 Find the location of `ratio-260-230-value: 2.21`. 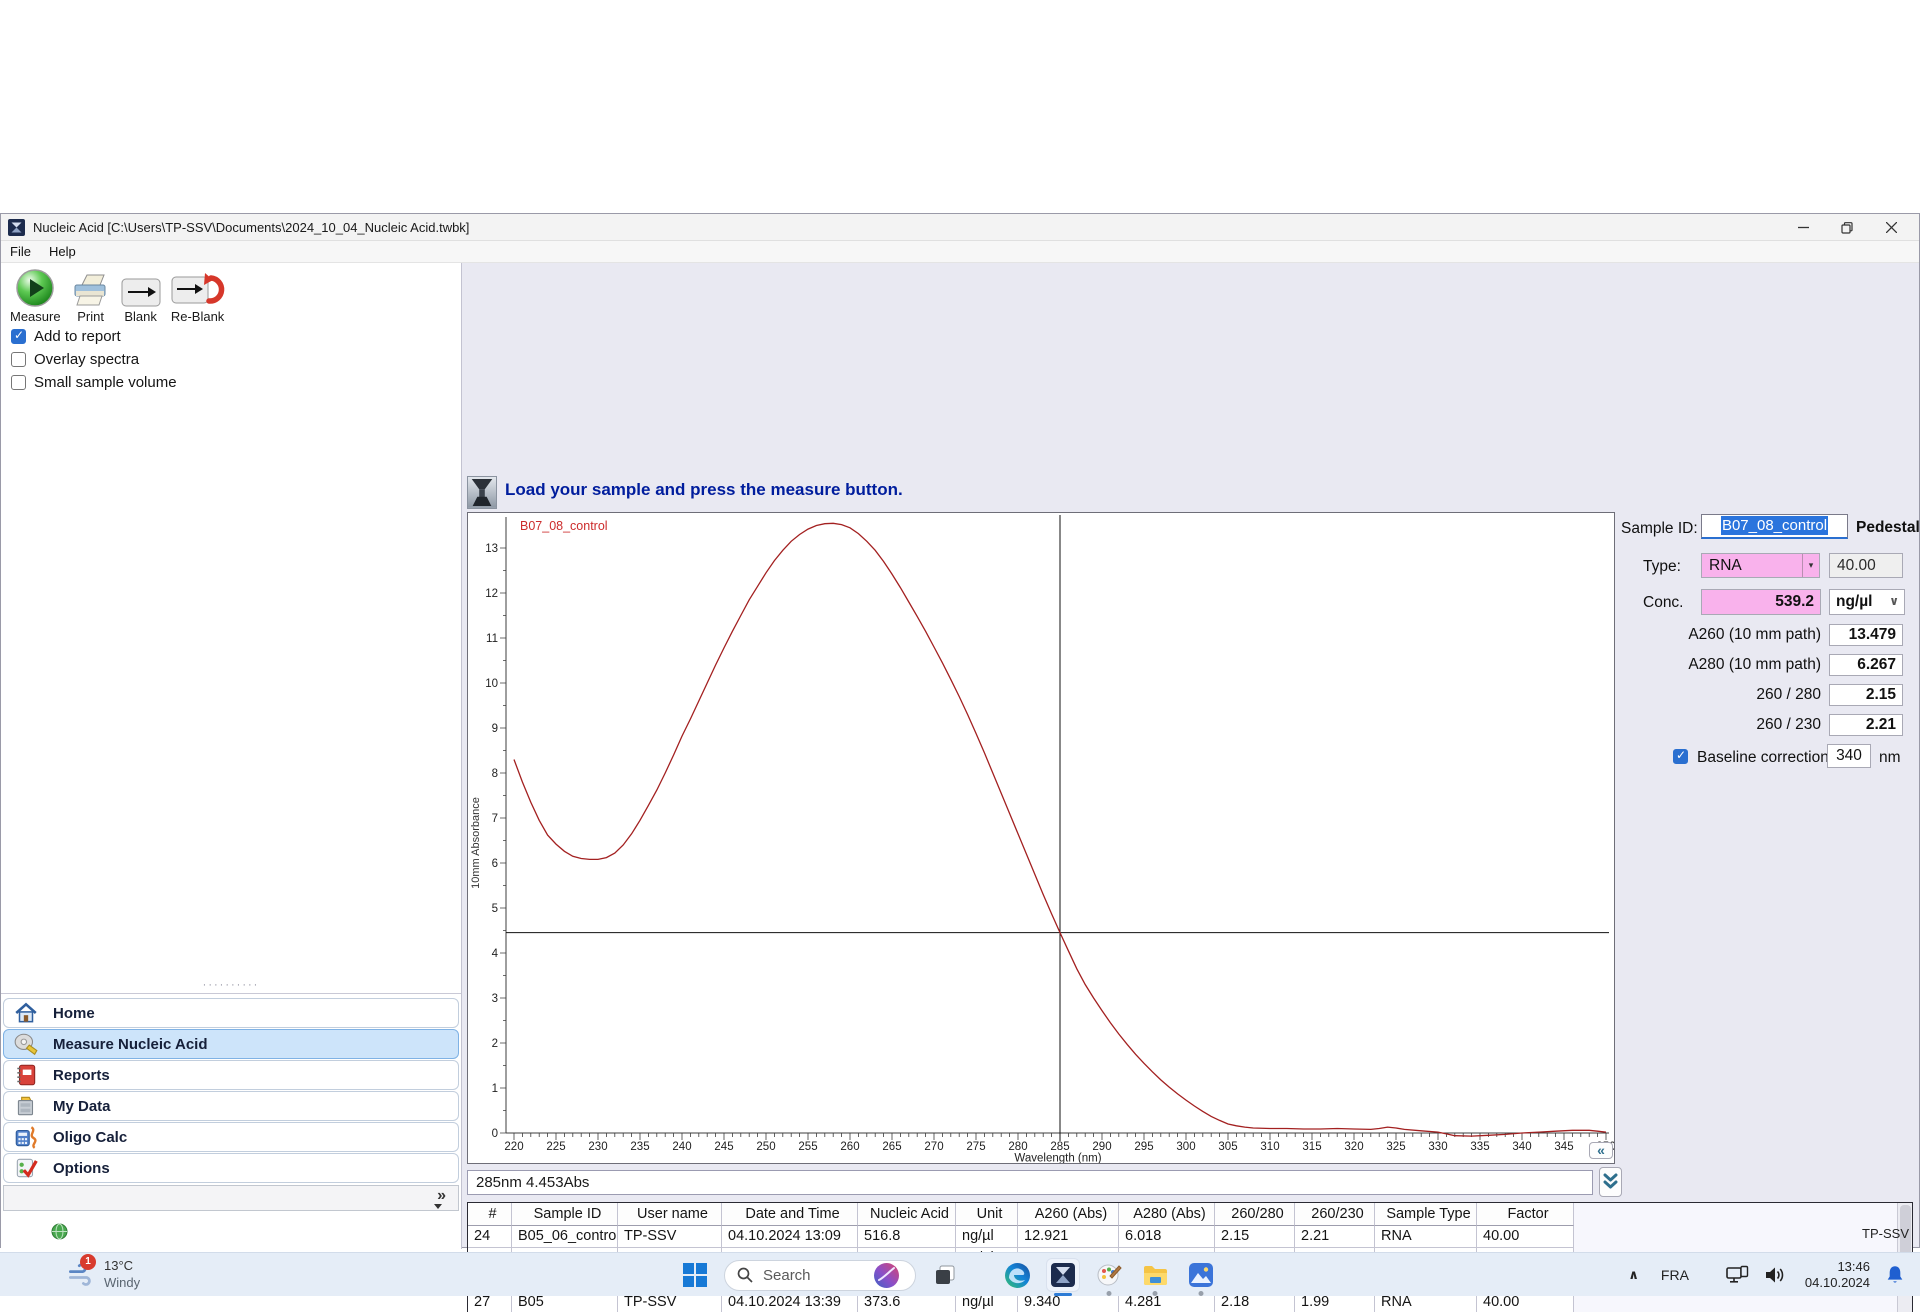

ratio-260-230-value: 2.21 is located at coordinates (1866, 725).